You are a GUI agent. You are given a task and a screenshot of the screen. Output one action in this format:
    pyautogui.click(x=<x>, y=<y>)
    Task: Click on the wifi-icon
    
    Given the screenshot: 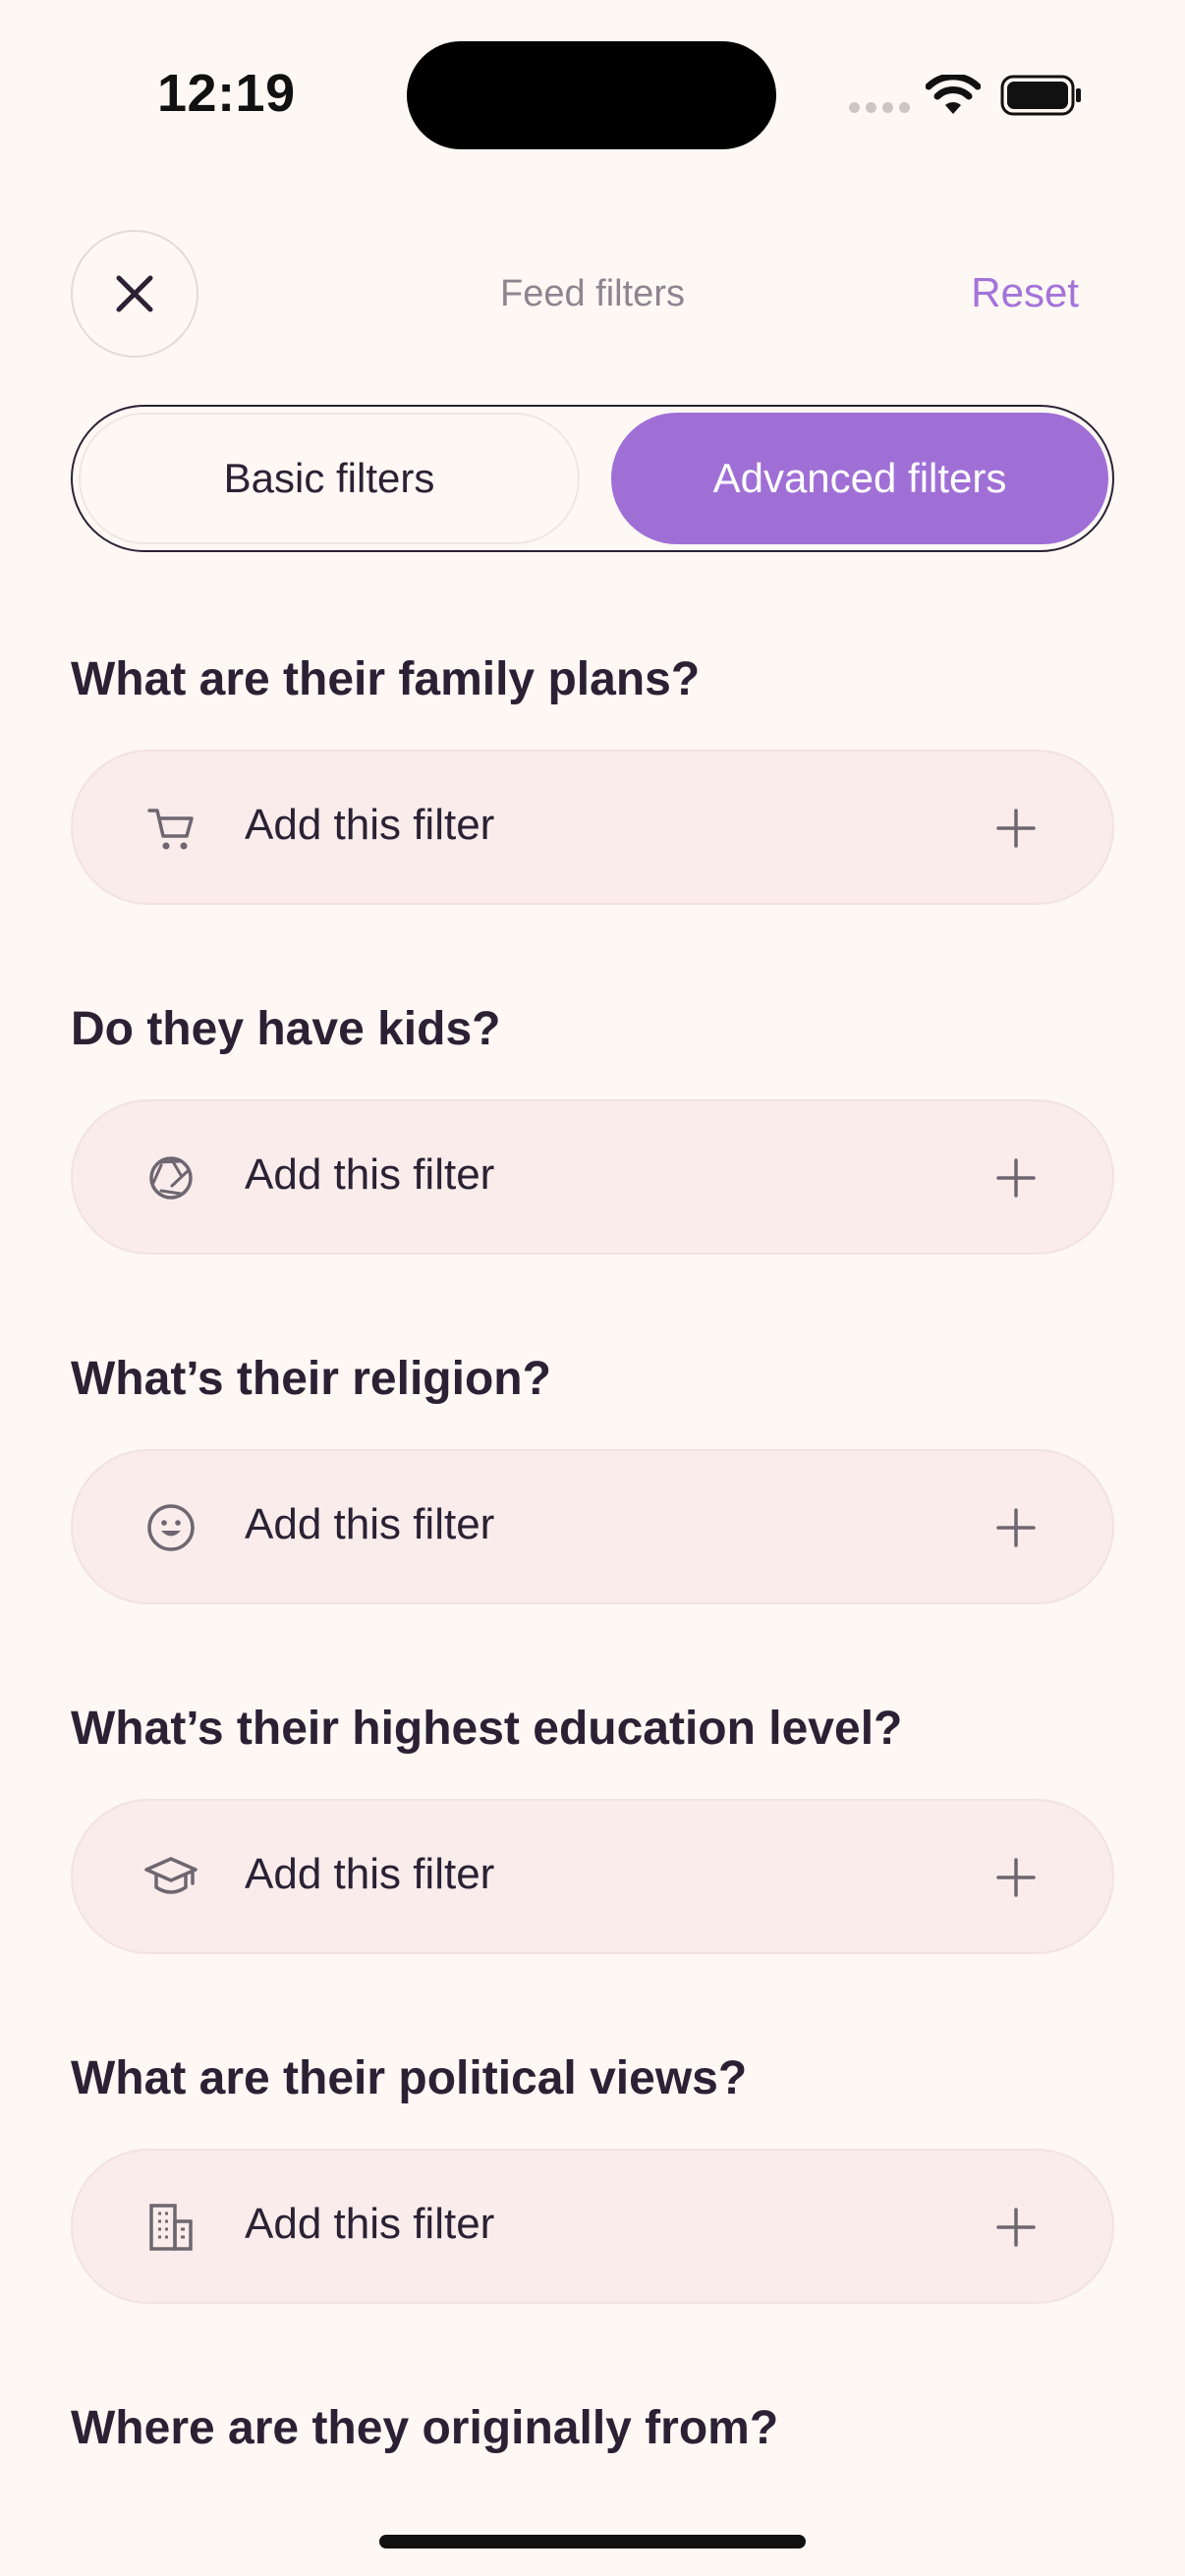 What is the action you would take?
    pyautogui.click(x=954, y=94)
    